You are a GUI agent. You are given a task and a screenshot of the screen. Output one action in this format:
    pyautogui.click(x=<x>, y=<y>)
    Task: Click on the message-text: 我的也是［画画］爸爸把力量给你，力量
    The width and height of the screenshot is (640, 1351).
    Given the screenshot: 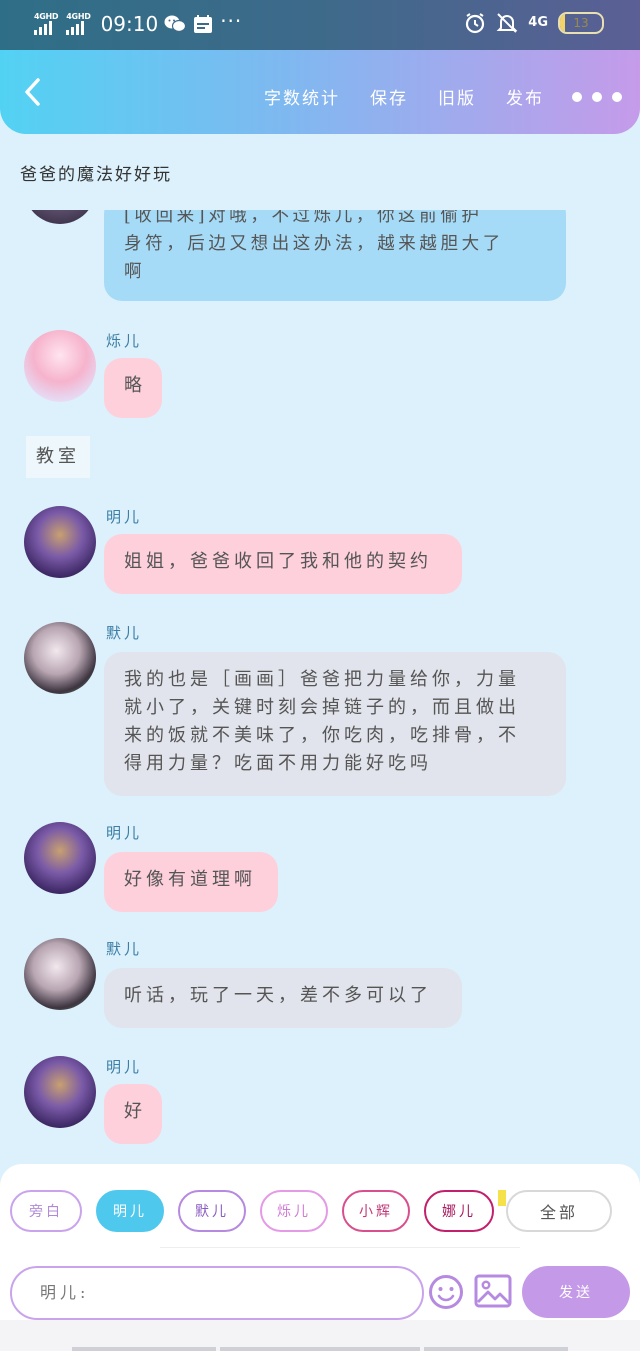 What is the action you would take?
    pyautogui.click(x=322, y=679)
    